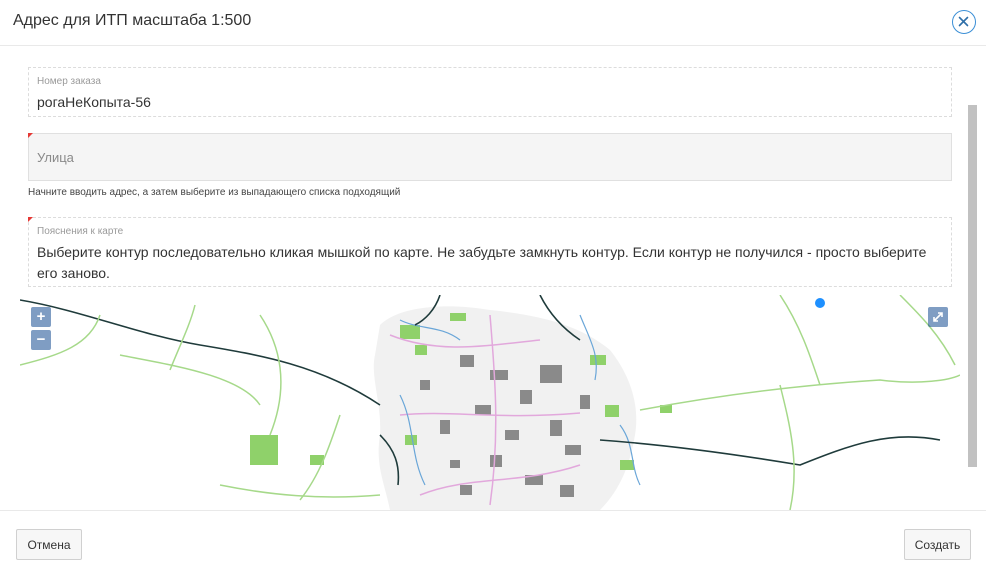 The width and height of the screenshot is (986, 576). I want to click on map-notes-label: Пояснения к карте, so click(80, 231).